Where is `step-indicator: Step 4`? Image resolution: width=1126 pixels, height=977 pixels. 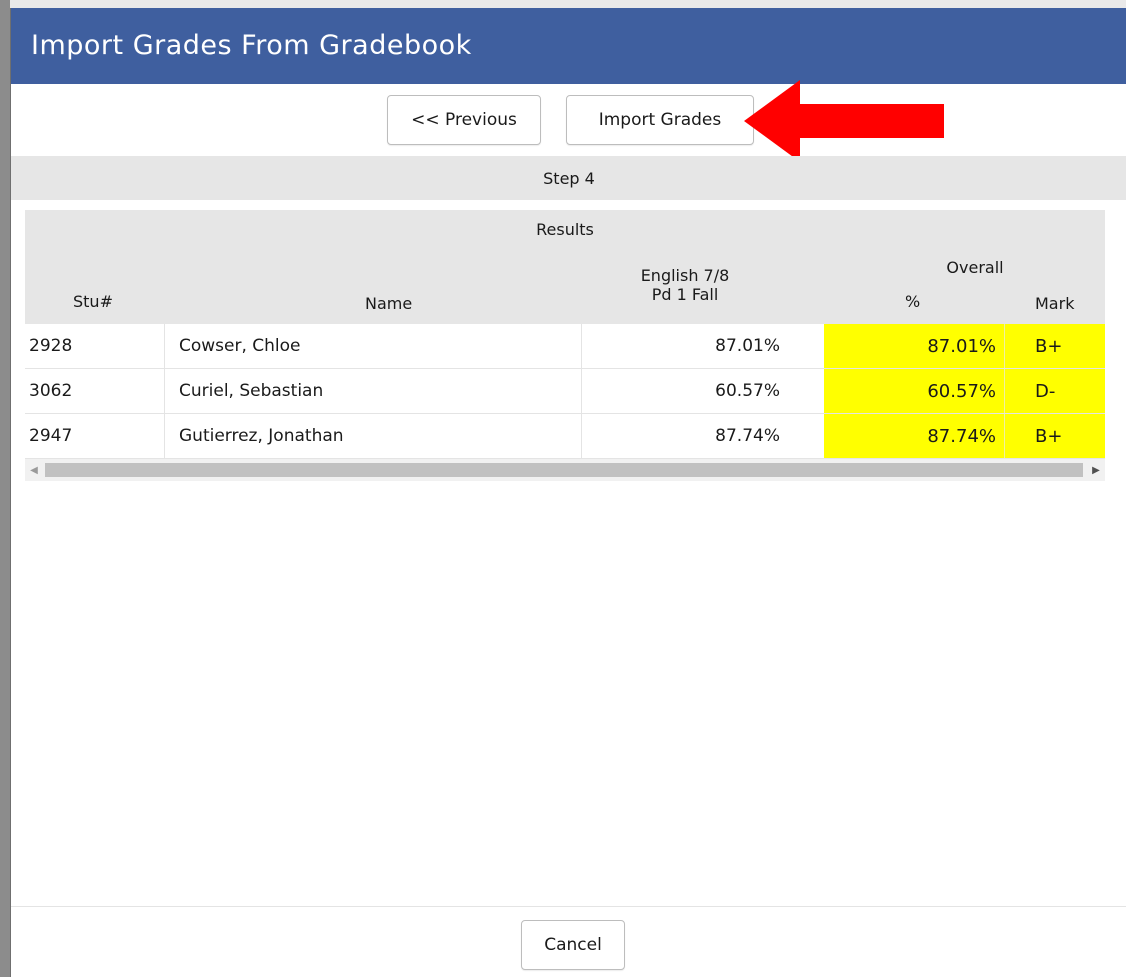
step-indicator: Step 4 is located at coordinates (568, 178).